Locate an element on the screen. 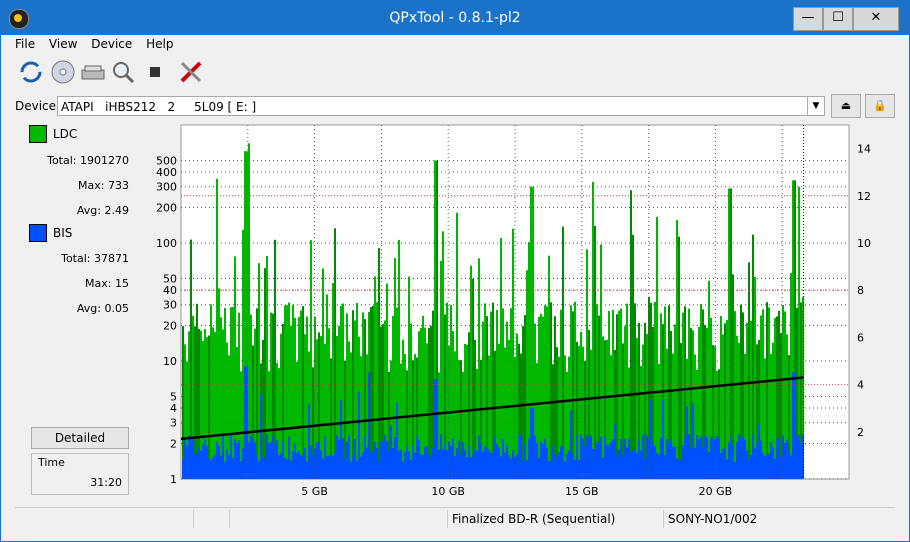  y-left-tick-label: 1 is located at coordinates (173, 479).